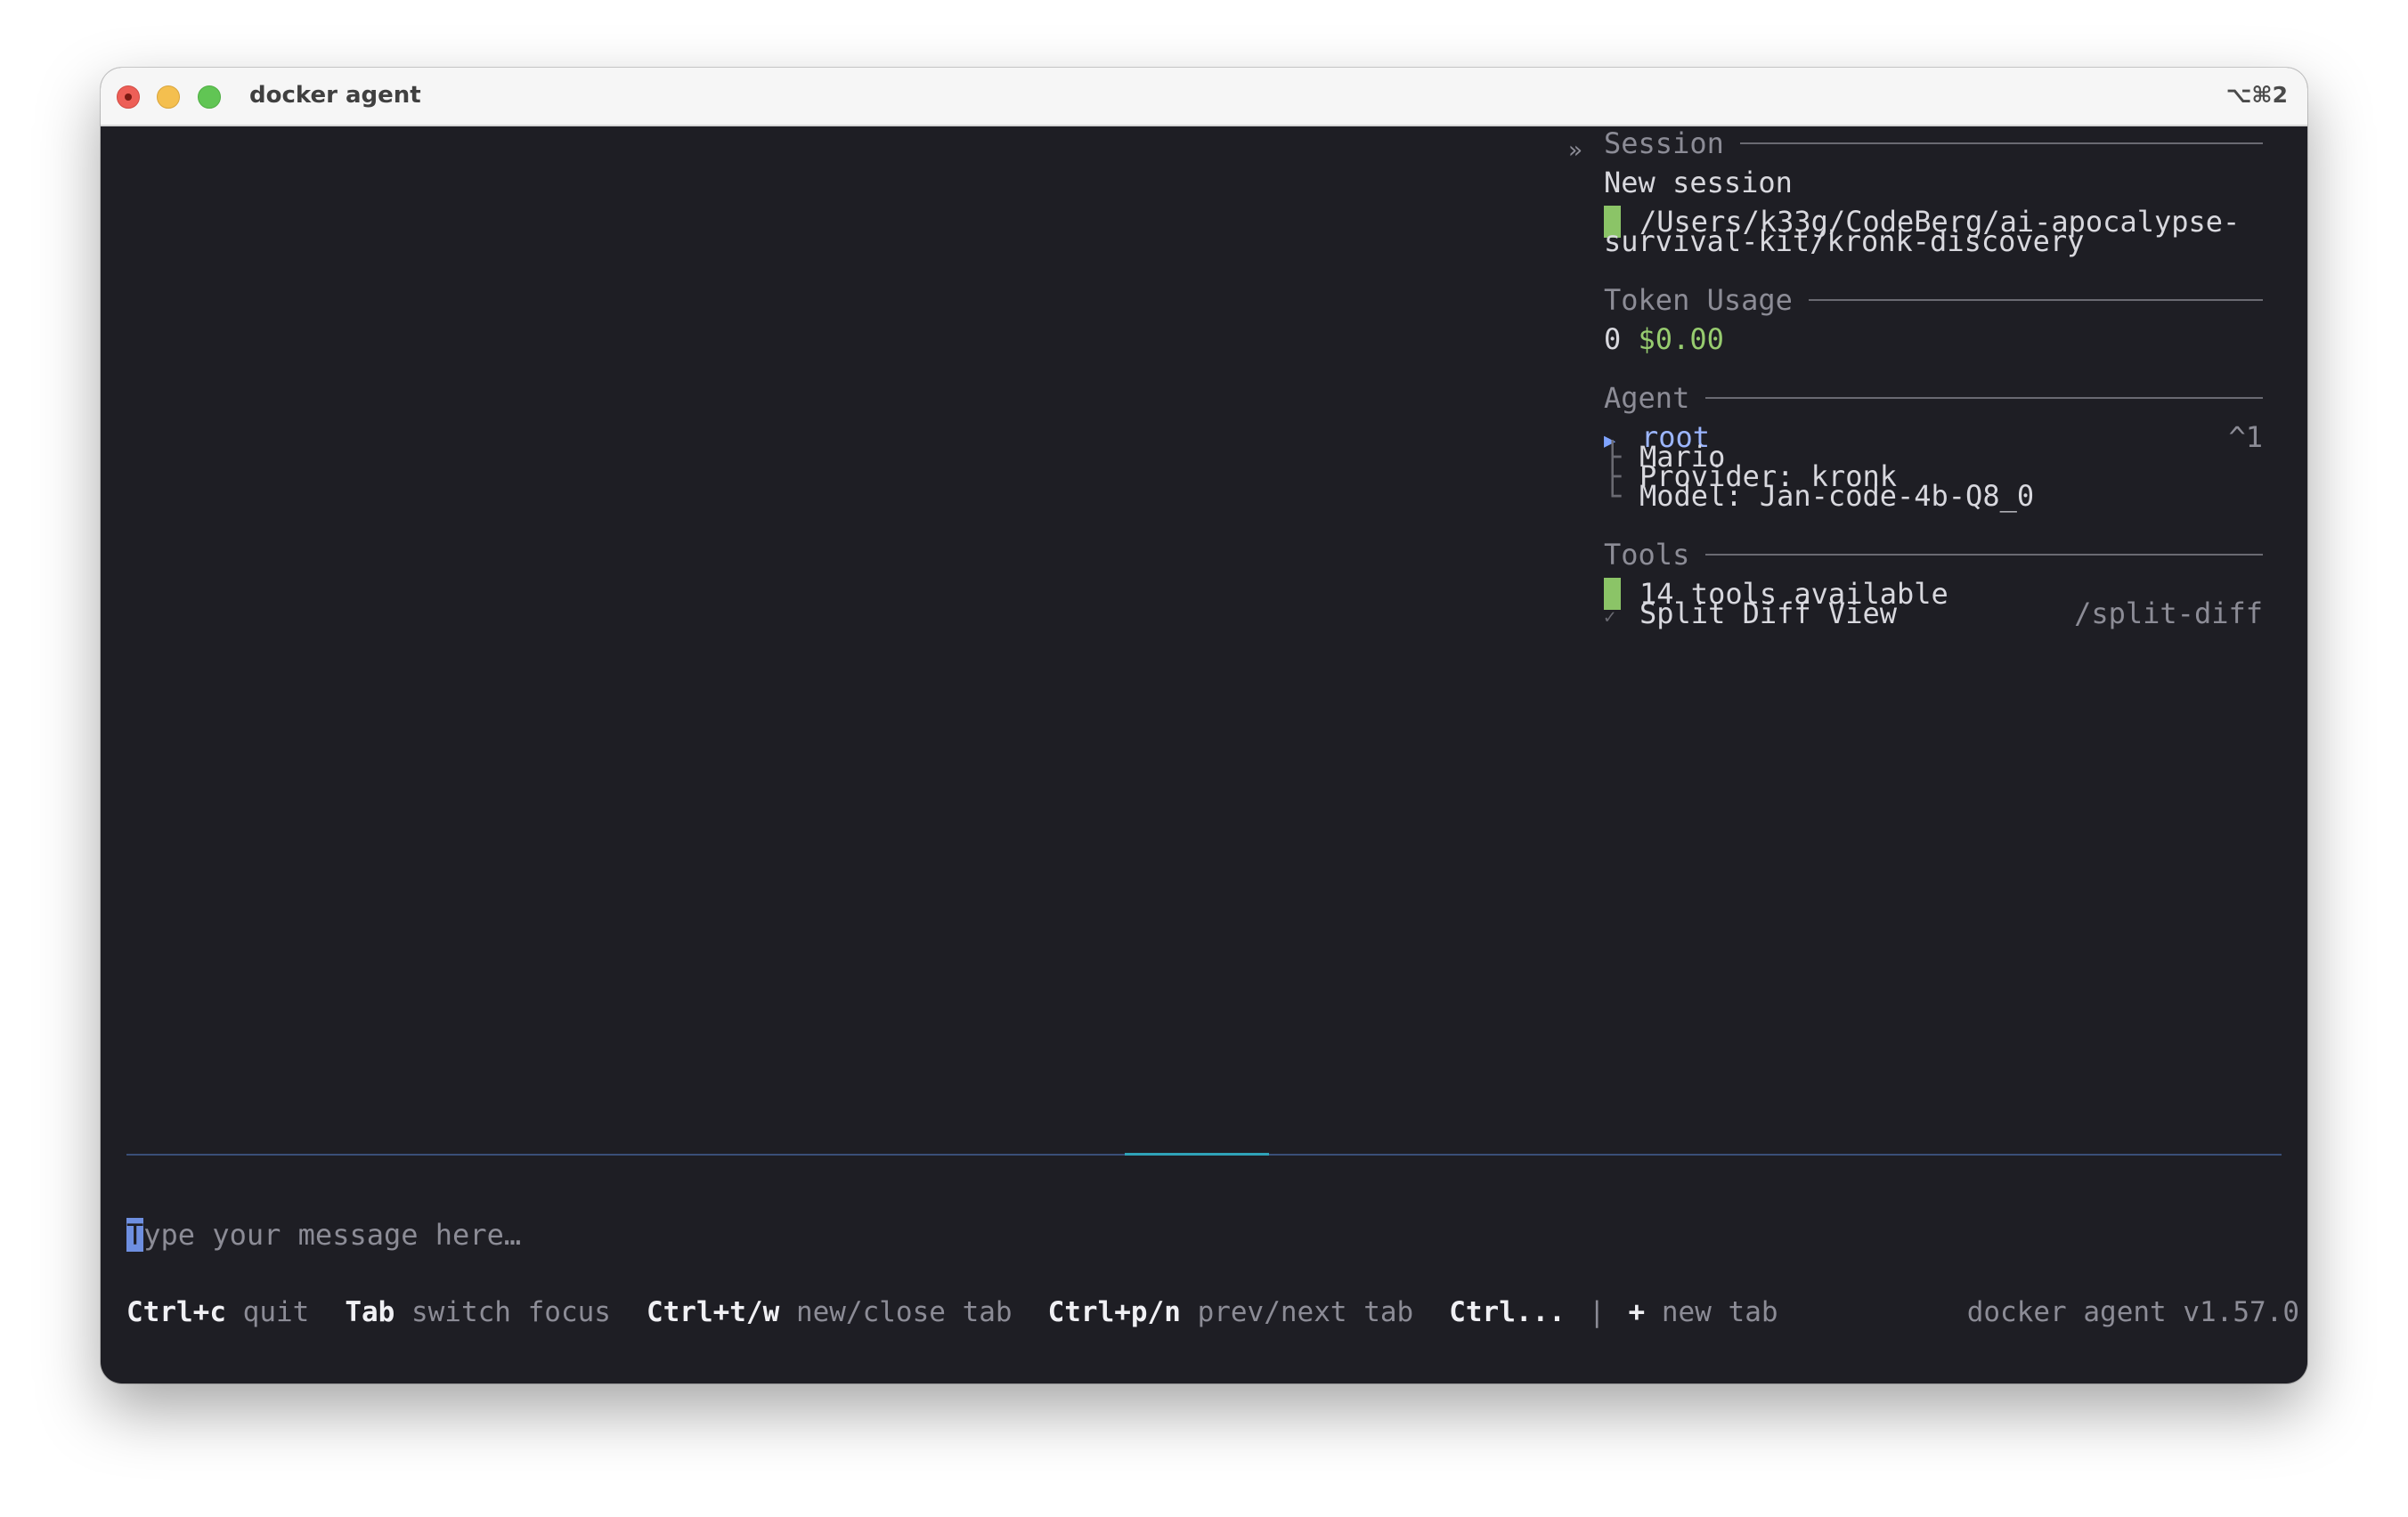 The image size is (2408, 1517). Describe the element at coordinates (1984, 398) in the screenshot. I see `agent-header-rule` at that location.